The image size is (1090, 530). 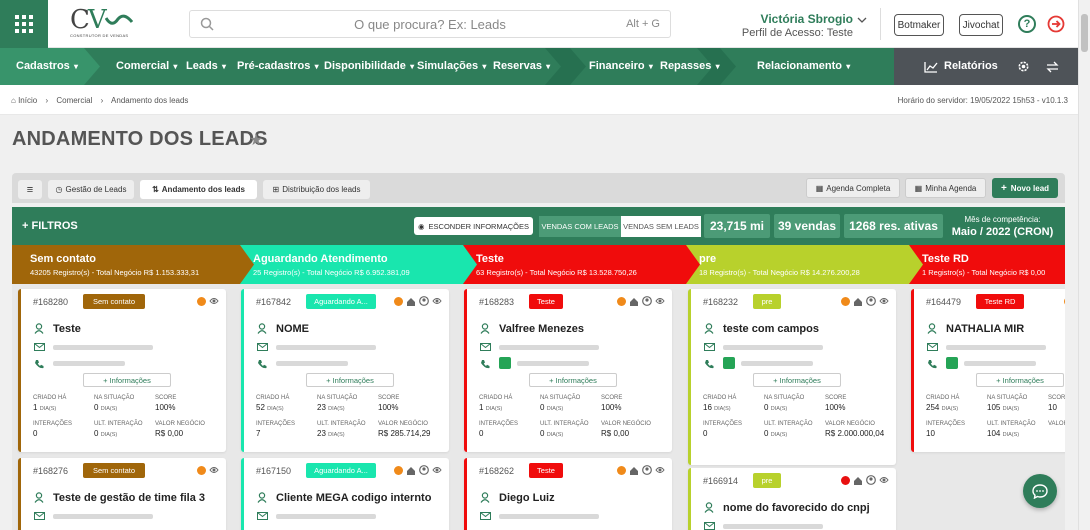 I want to click on apps-menu-button, so click(x=24, y=24).